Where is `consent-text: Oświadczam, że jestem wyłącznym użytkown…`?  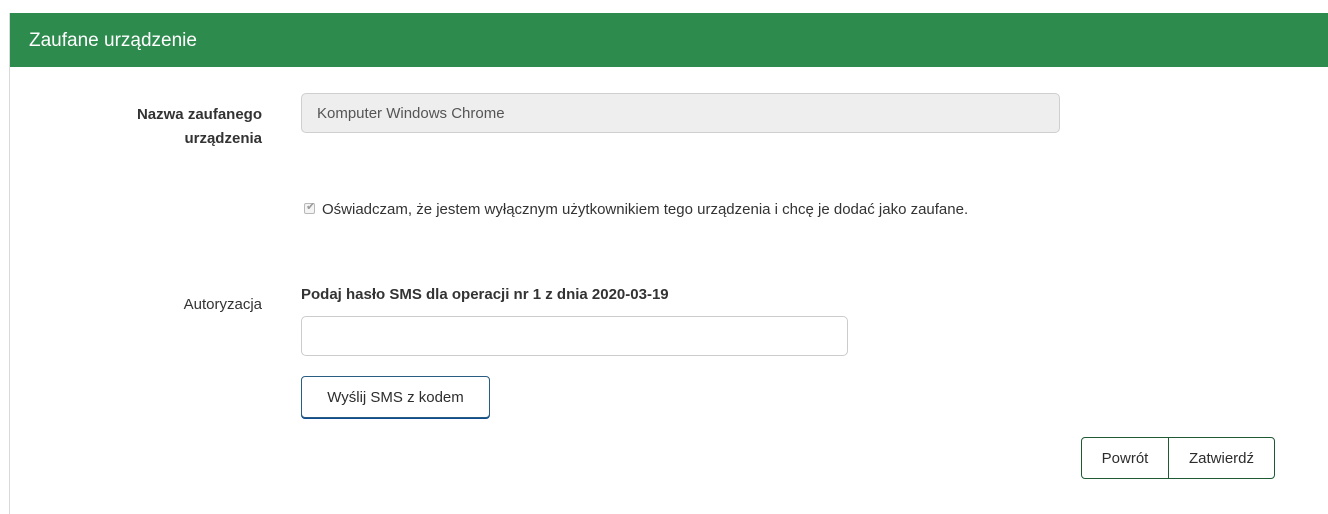
consent-text: Oświadczam, że jestem wyłącznym użytkown… is located at coordinates (645, 209).